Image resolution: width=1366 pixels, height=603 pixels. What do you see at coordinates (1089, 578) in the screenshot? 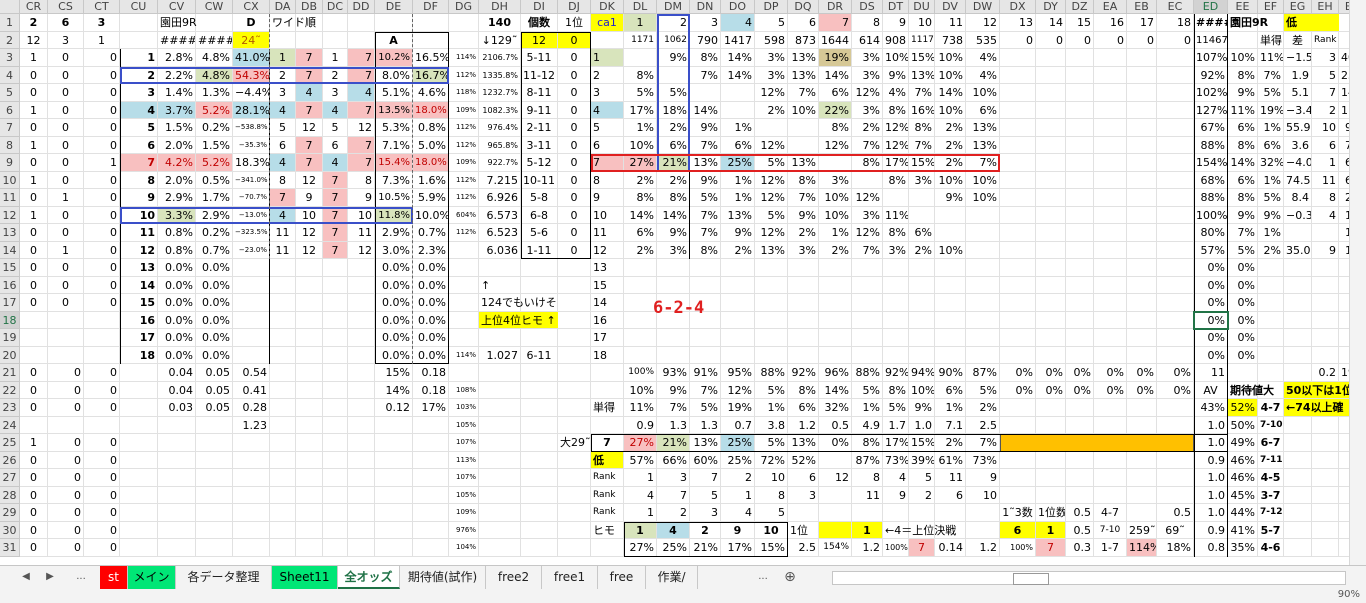
I see `horizontal-scrollbar` at bounding box center [1089, 578].